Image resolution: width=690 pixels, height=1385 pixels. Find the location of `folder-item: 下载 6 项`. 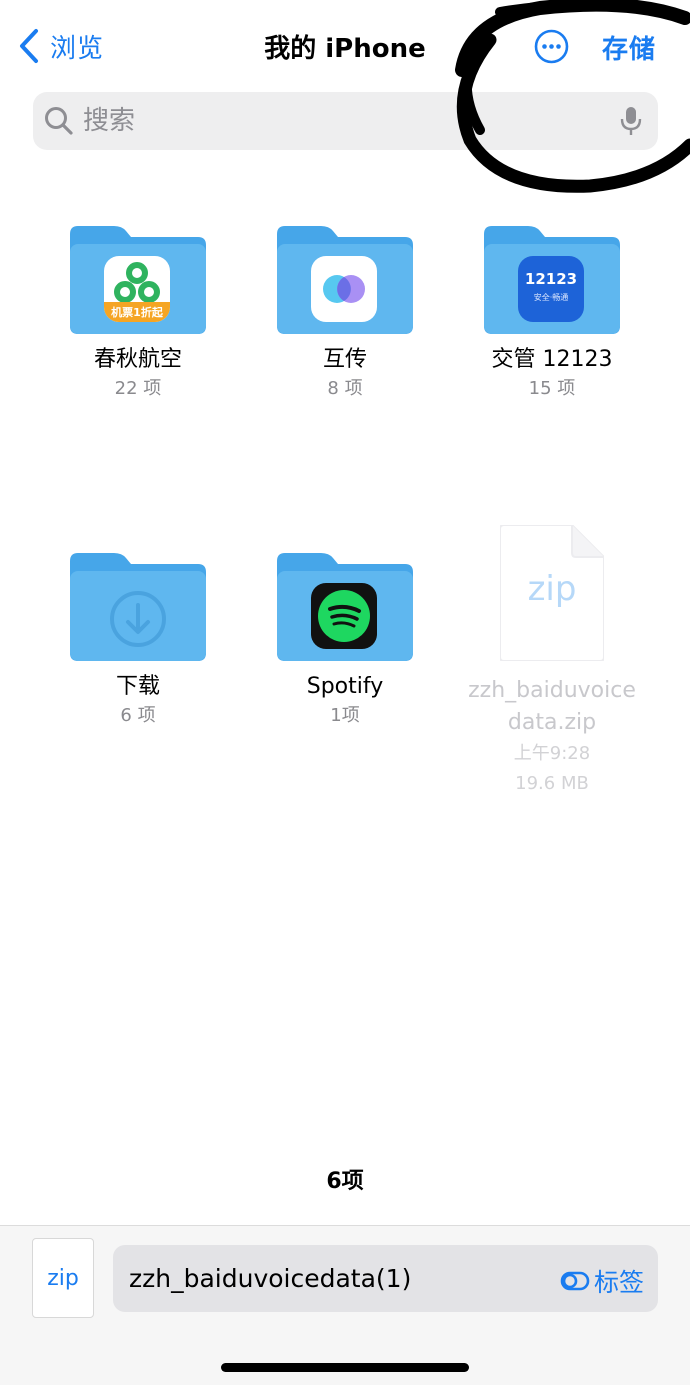

folder-item: 下载 6 项 is located at coordinates (138, 640).